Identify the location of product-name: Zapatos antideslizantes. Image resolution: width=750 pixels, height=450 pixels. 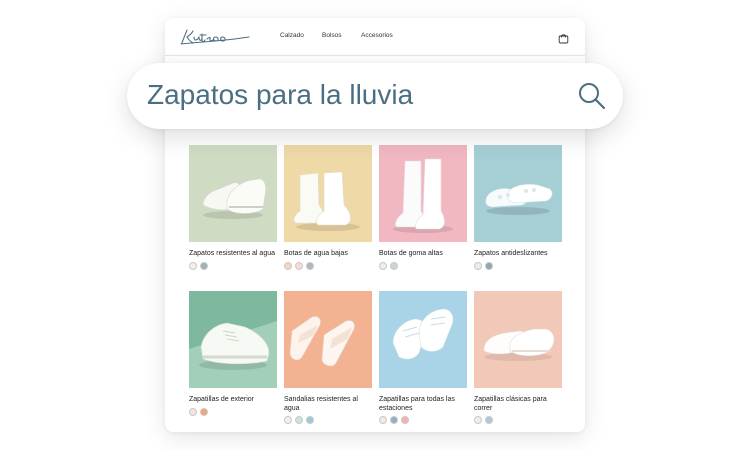
(519, 254).